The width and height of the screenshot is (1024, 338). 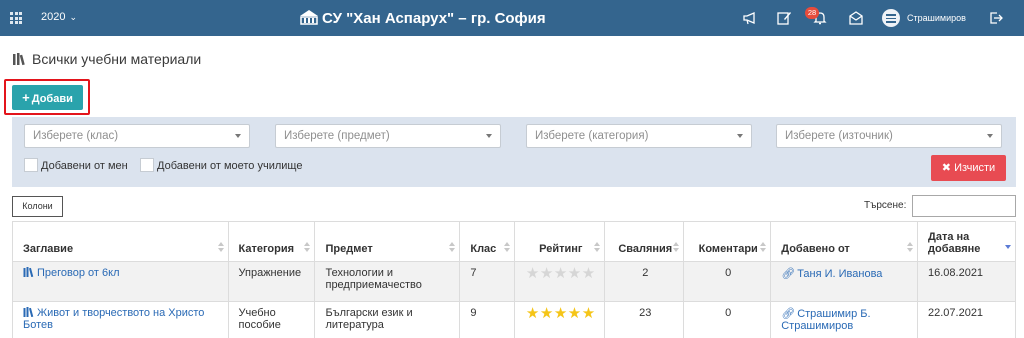 What do you see at coordinates (78, 273) in the screenshot?
I see `material-title-link: Преговор от 6кл` at bounding box center [78, 273].